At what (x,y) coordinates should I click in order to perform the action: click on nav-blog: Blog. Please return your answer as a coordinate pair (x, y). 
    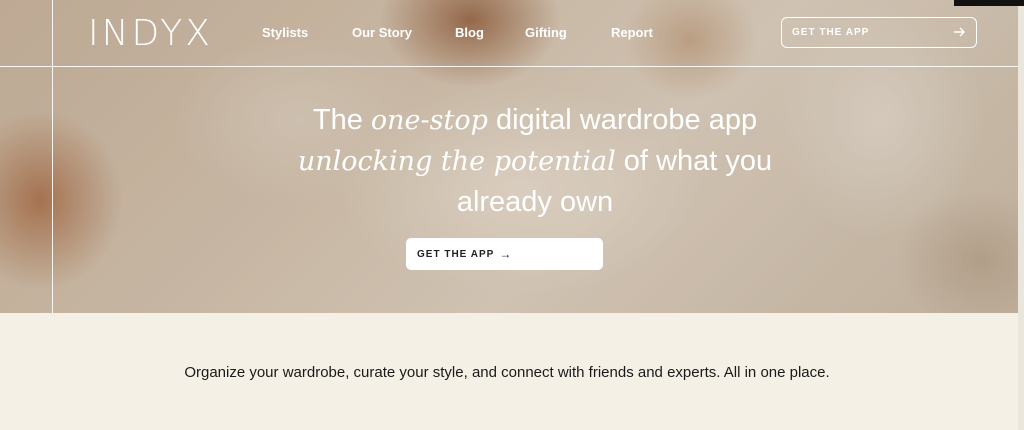
    Looking at the image, I should click on (469, 33).